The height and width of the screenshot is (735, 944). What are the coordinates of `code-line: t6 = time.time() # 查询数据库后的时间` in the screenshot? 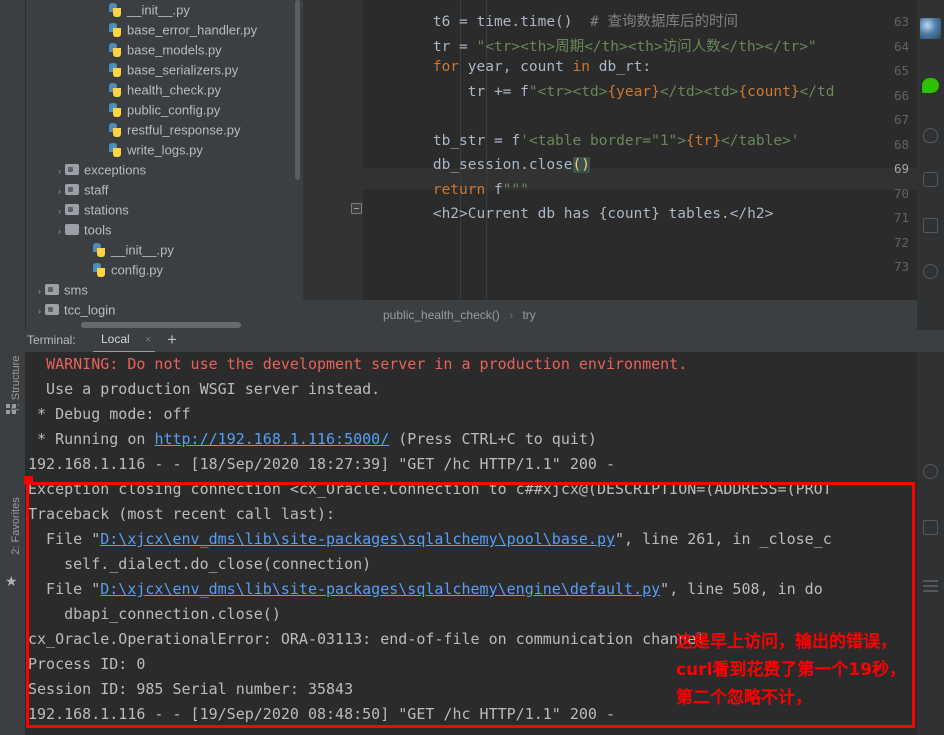 It's located at (550, 20).